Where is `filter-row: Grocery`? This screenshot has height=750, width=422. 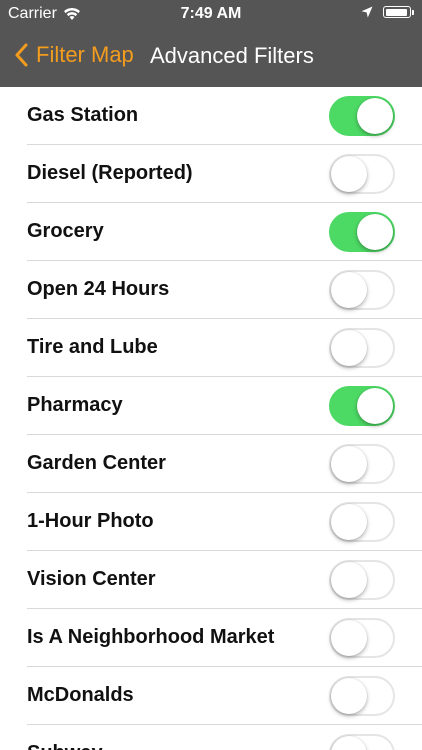
filter-row: Grocery is located at coordinates (211, 232).